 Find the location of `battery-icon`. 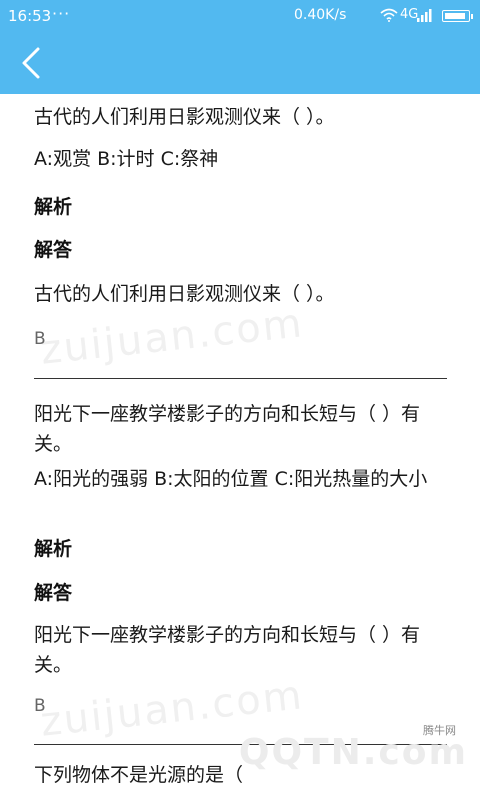

battery-icon is located at coordinates (457, 16).